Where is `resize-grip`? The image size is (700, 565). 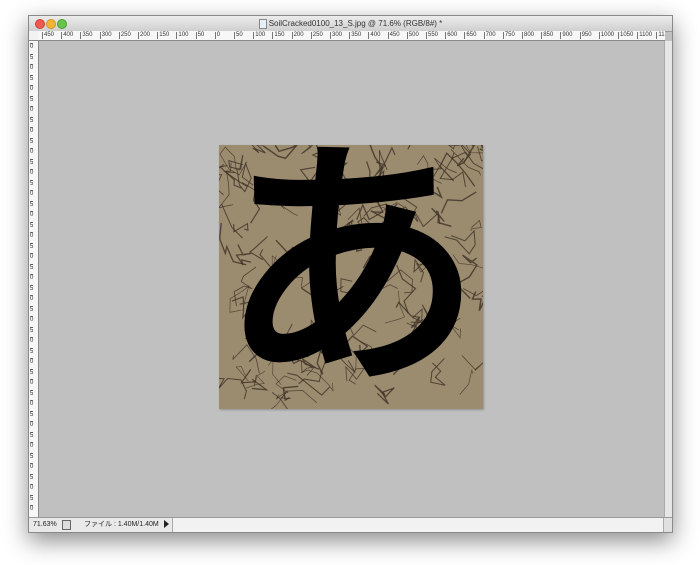 resize-grip is located at coordinates (667, 525).